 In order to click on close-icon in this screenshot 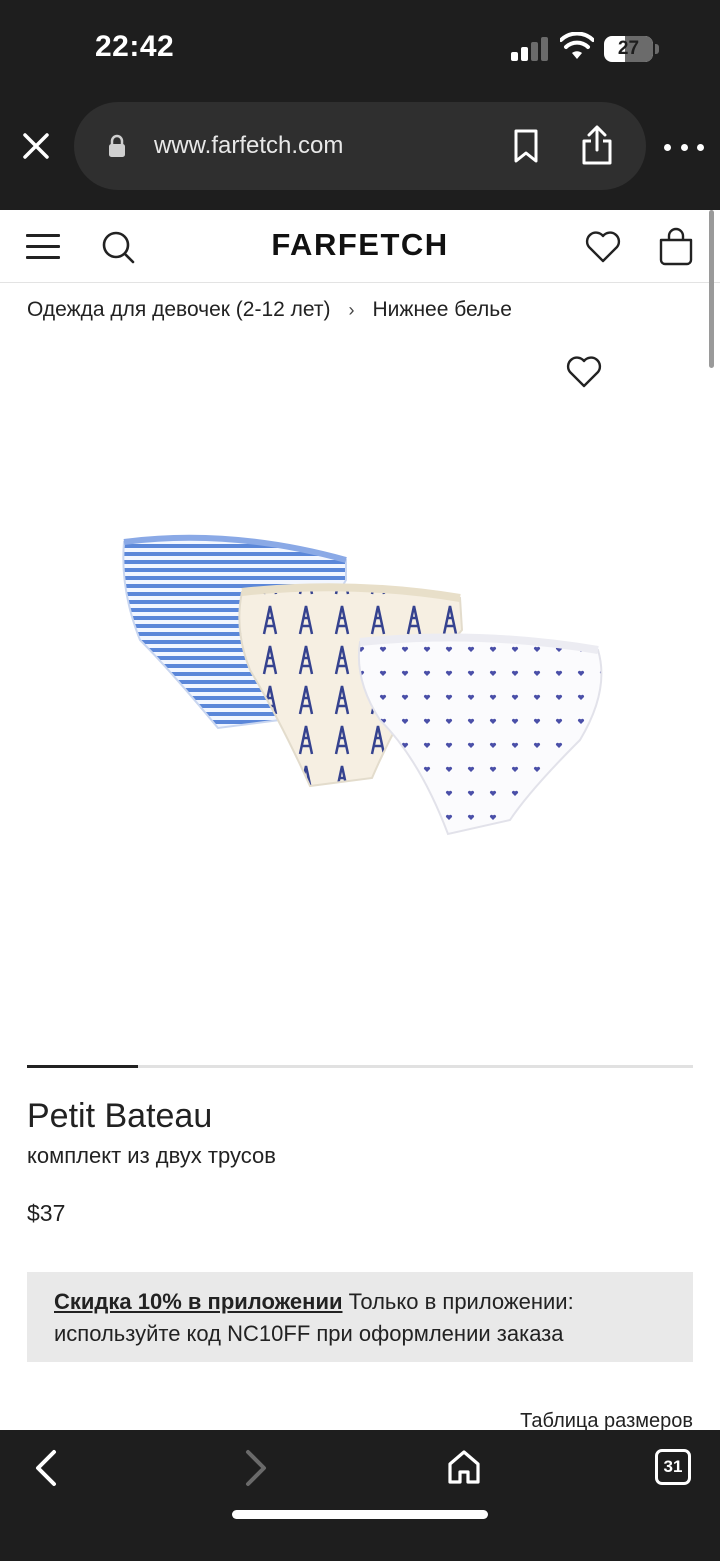, I will do `click(36, 146)`.